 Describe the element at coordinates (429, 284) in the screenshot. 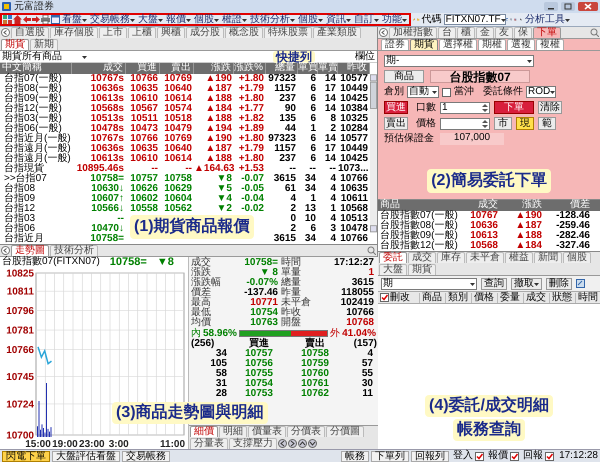

I see `account-dropdown: 期` at that location.